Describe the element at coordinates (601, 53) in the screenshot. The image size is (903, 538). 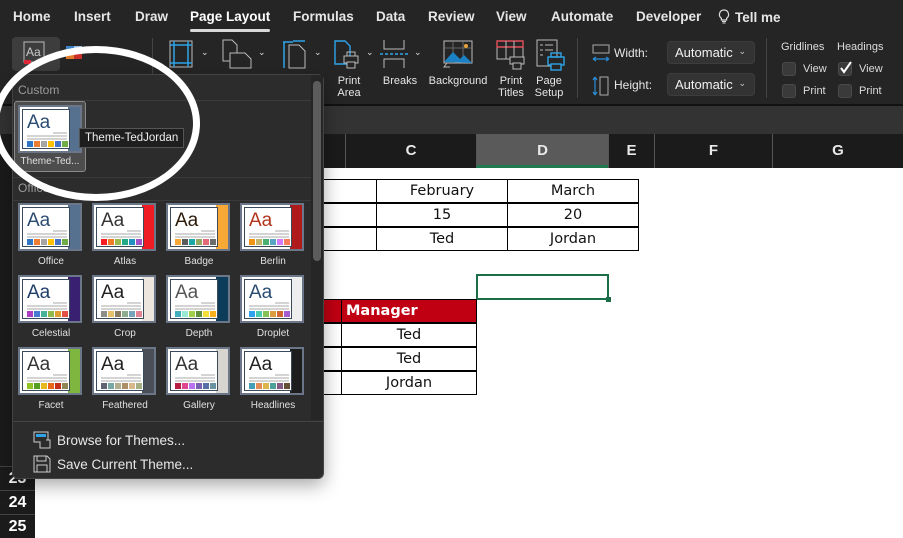
I see `width-icon` at that location.